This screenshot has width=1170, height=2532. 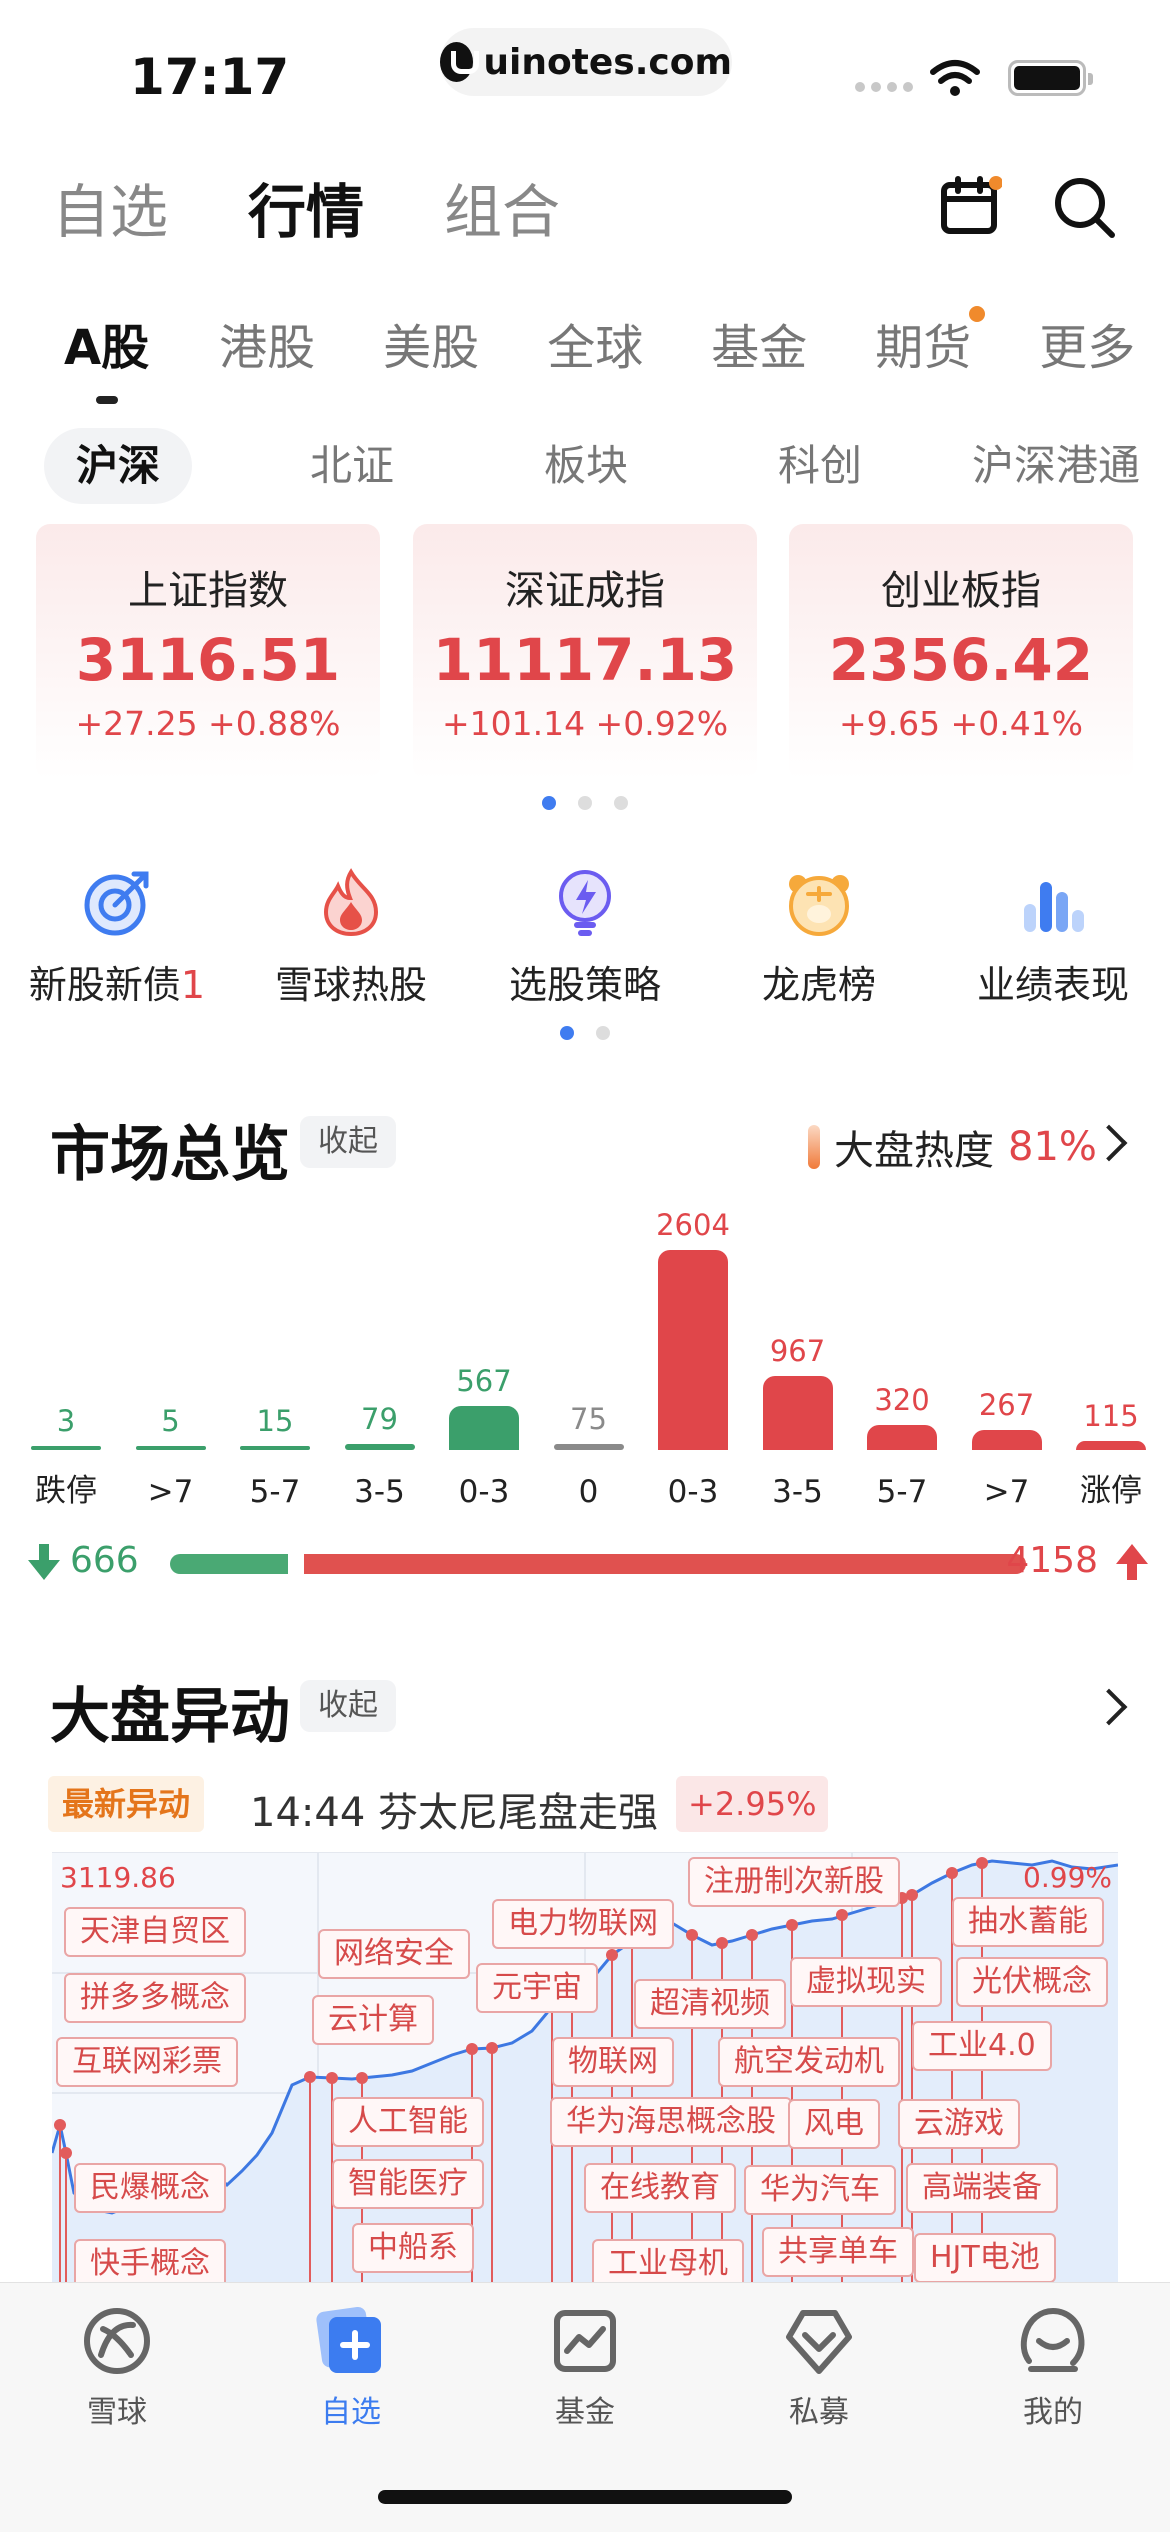 What do you see at coordinates (373, 2020) in the screenshot?
I see `concept-tag: 云计算` at bounding box center [373, 2020].